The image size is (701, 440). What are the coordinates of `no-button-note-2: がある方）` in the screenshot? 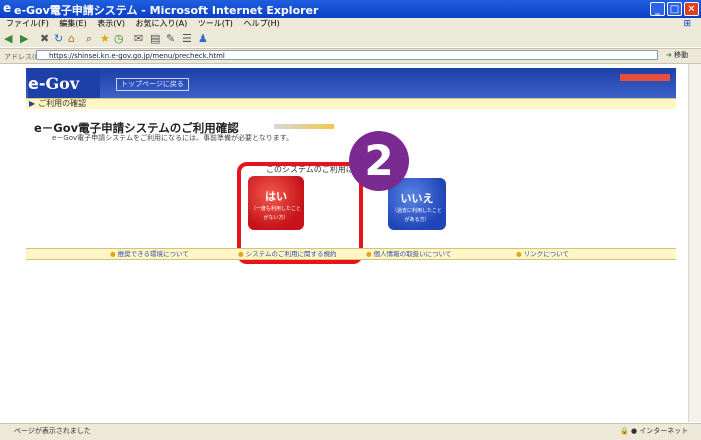 It's located at (417, 220).